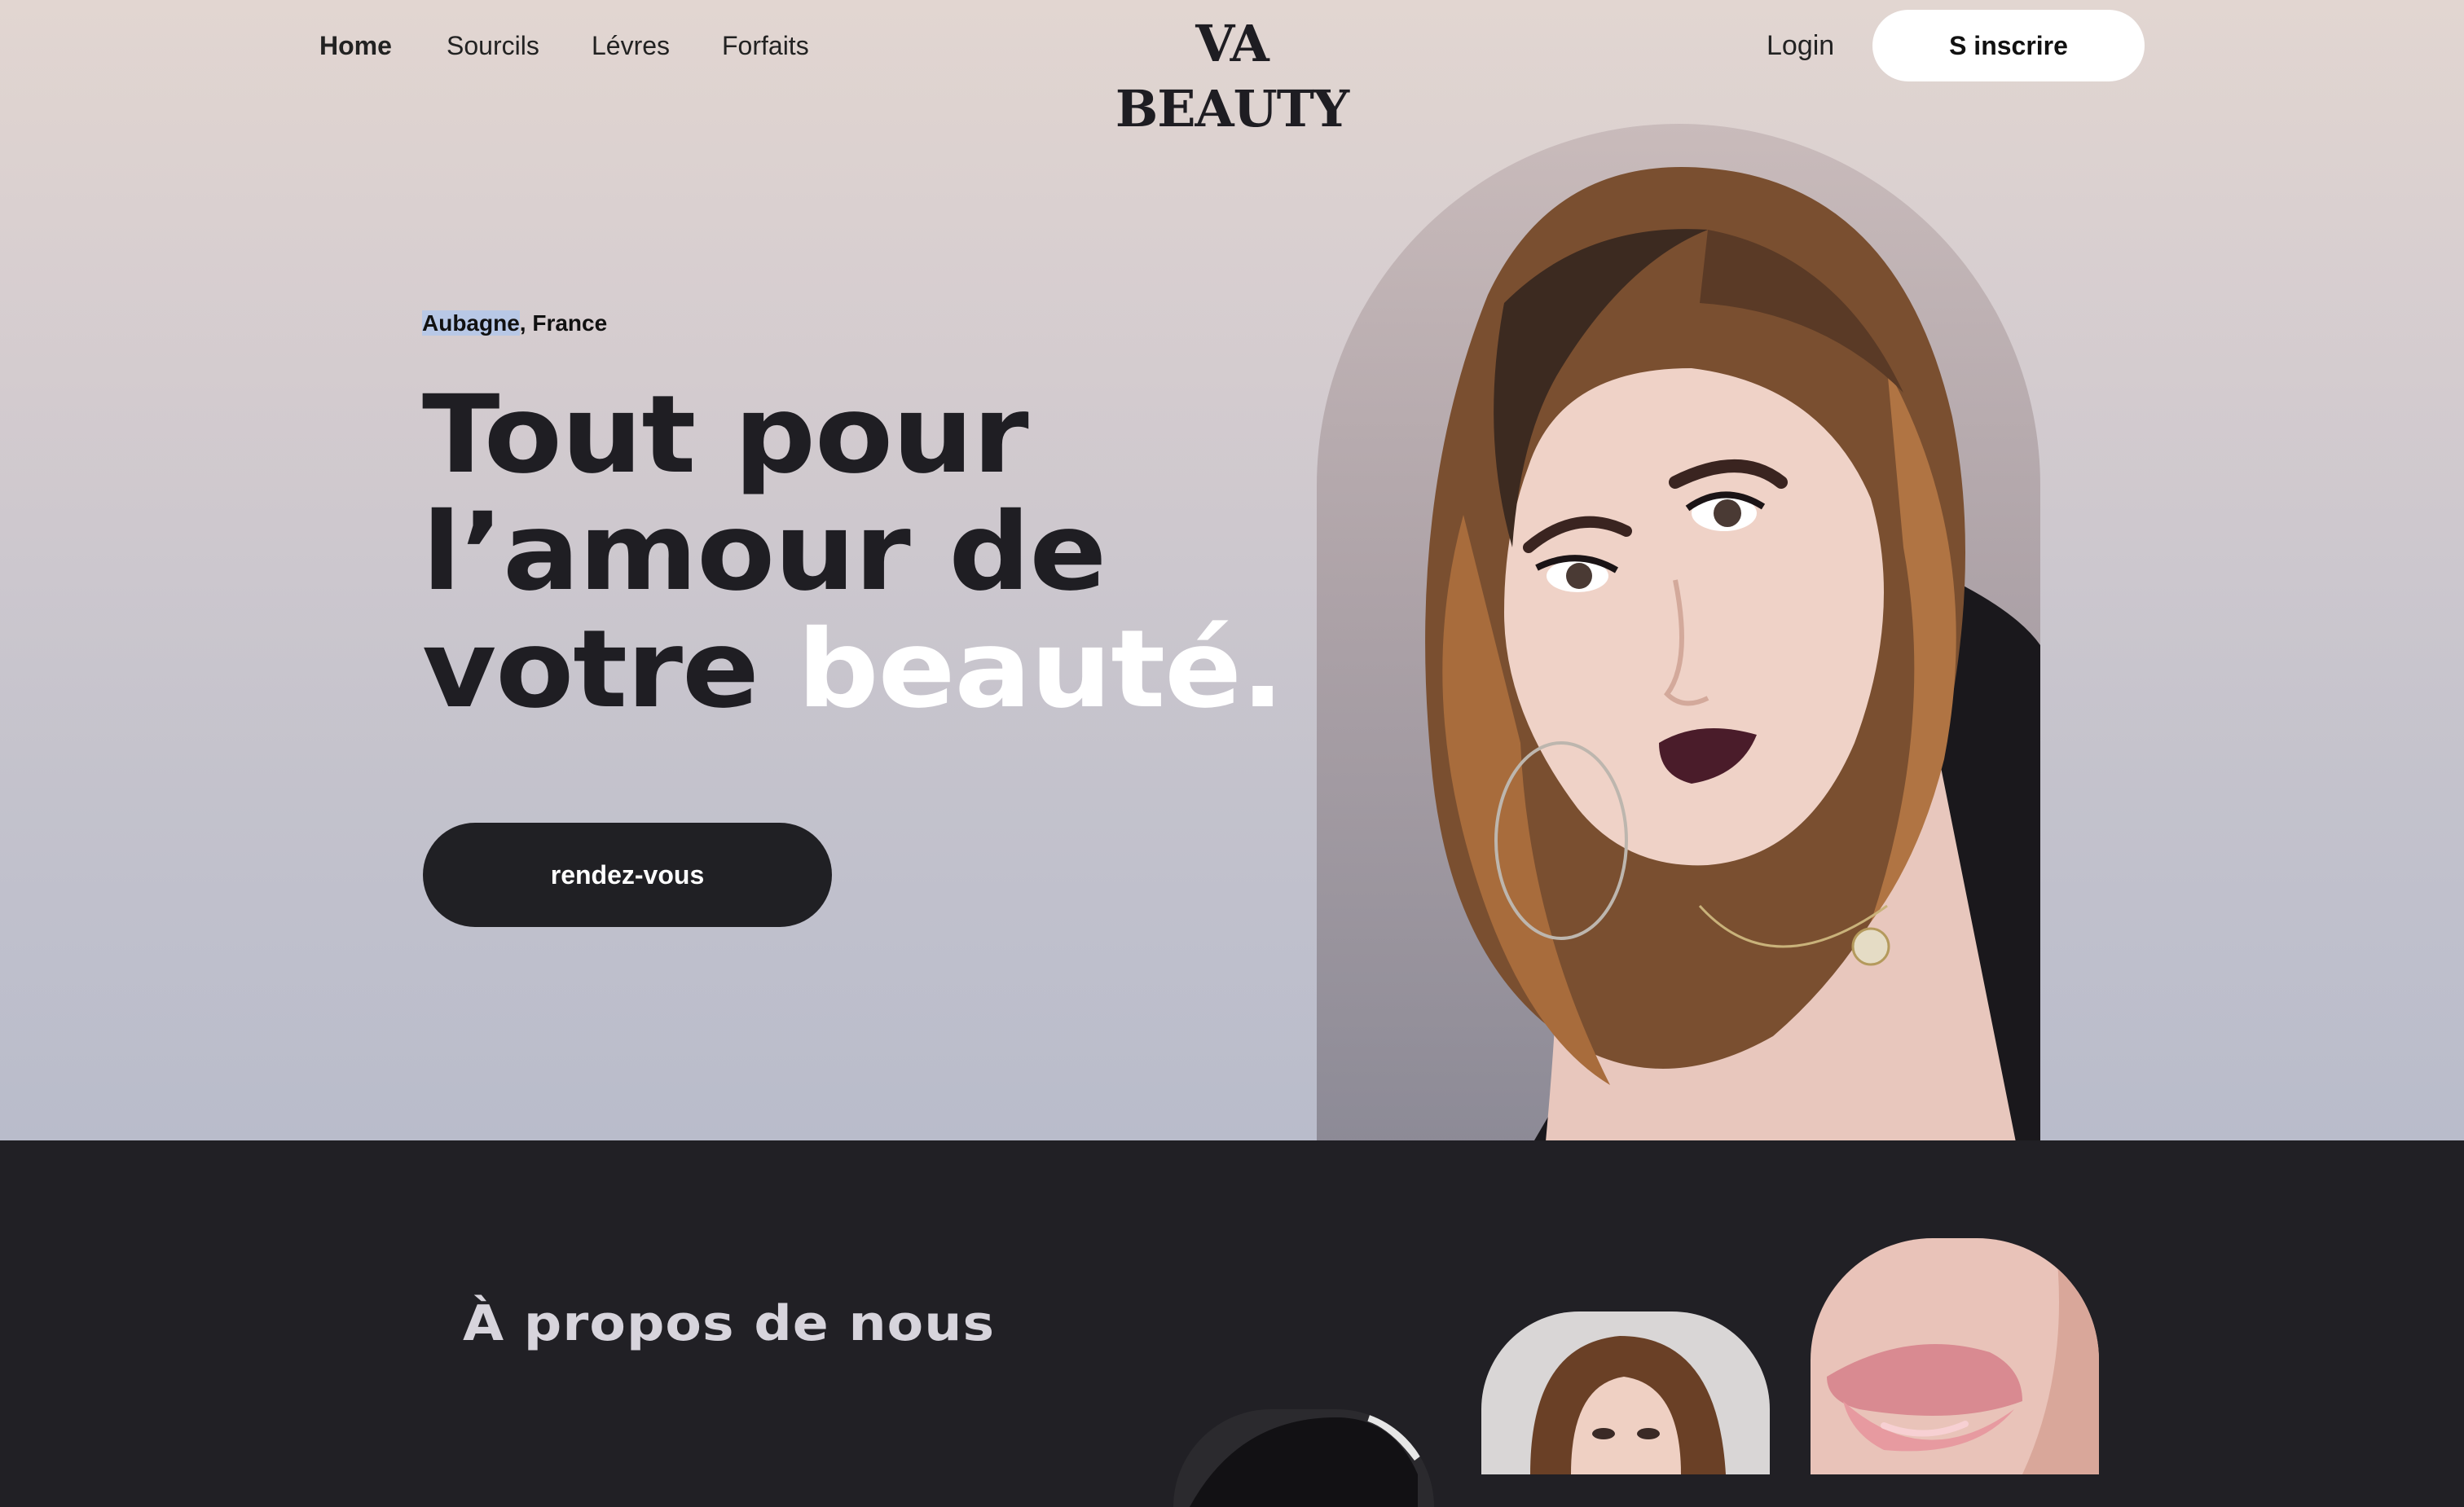 The image size is (2464, 1507). I want to click on nav-sourcils: Sourcils, so click(493, 46).